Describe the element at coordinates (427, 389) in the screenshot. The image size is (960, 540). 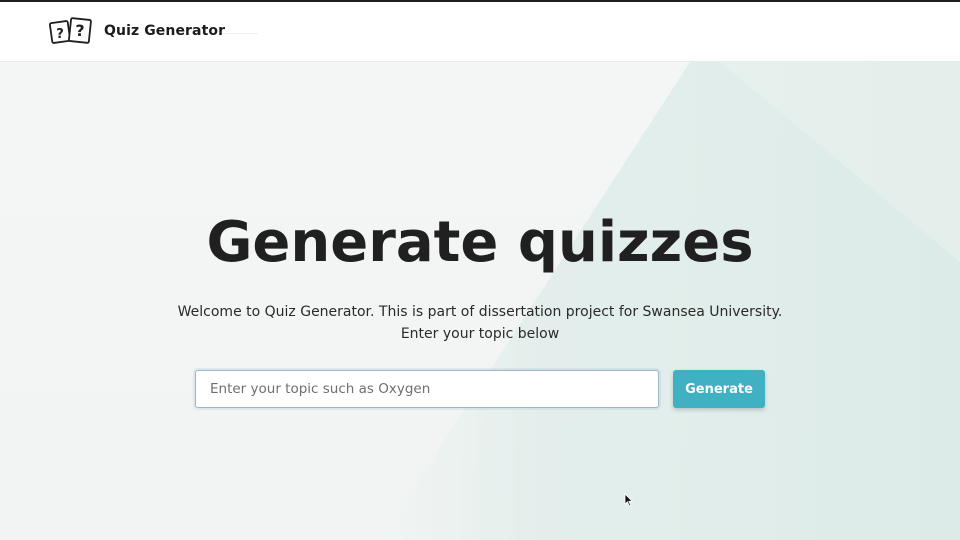
I see `topic-input` at that location.